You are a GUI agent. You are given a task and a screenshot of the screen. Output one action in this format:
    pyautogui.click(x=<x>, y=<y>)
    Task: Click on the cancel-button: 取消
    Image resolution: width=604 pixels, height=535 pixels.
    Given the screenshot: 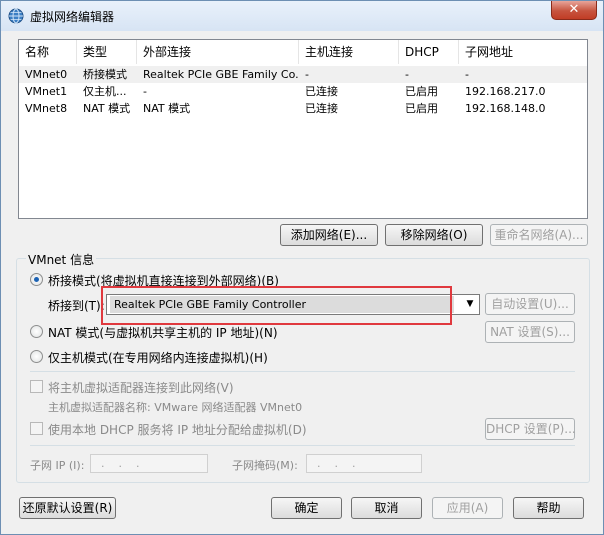 What is the action you would take?
    pyautogui.click(x=386, y=508)
    